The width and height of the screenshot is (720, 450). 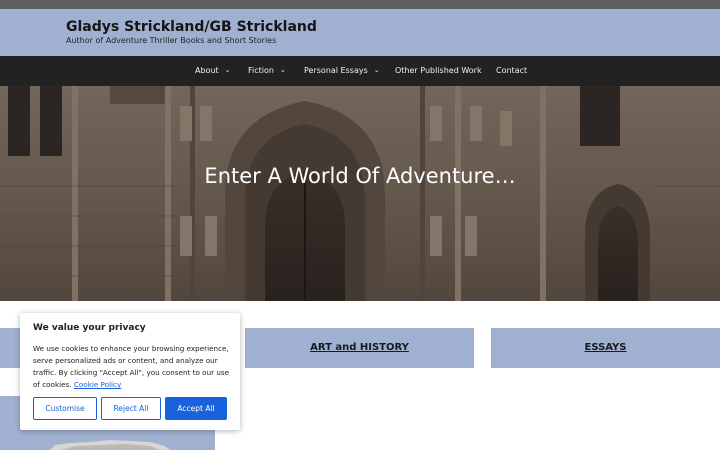 What do you see at coordinates (191, 27) in the screenshot?
I see `site-title: Gladys Strickland/GB Strickland` at bounding box center [191, 27].